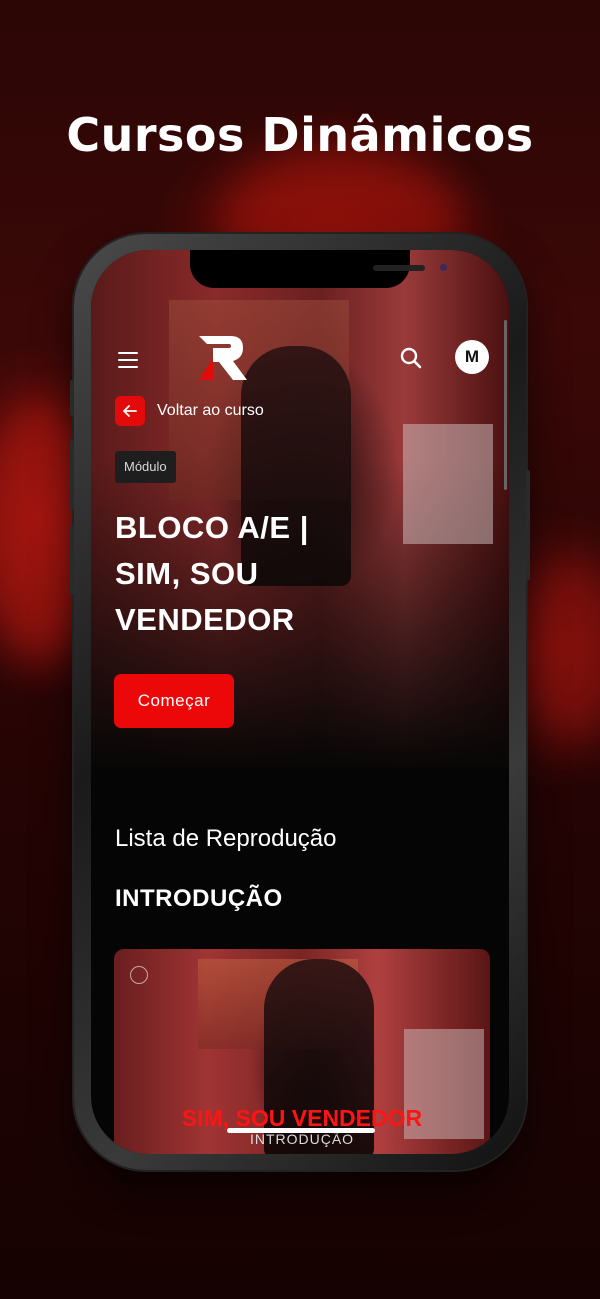 The height and width of the screenshot is (1299, 600). What do you see at coordinates (300, 574) in the screenshot?
I see `module-title: BLOCO A/E | SIM, SOU VENDEDOR` at bounding box center [300, 574].